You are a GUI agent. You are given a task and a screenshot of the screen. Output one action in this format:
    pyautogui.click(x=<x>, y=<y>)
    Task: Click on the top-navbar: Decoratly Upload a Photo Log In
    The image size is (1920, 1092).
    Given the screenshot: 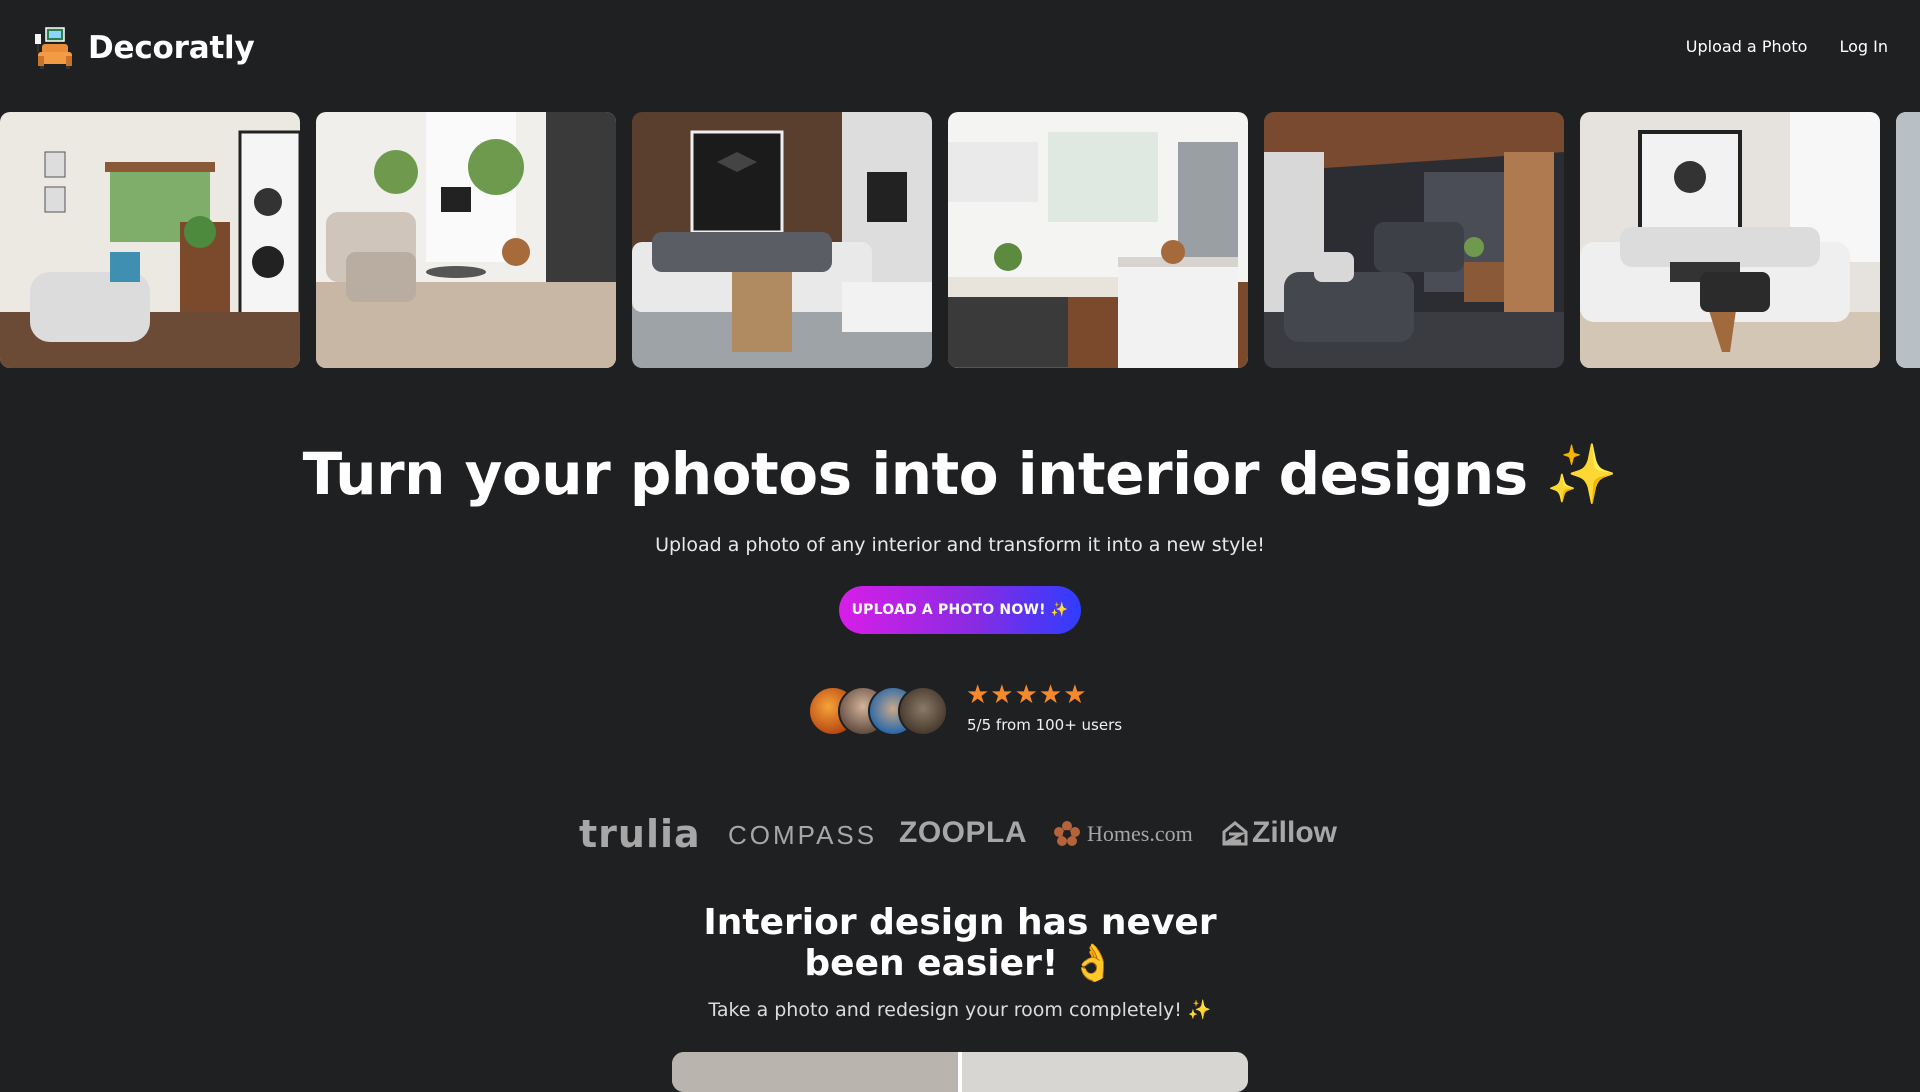 What is the action you would take?
    pyautogui.click(x=960, y=48)
    